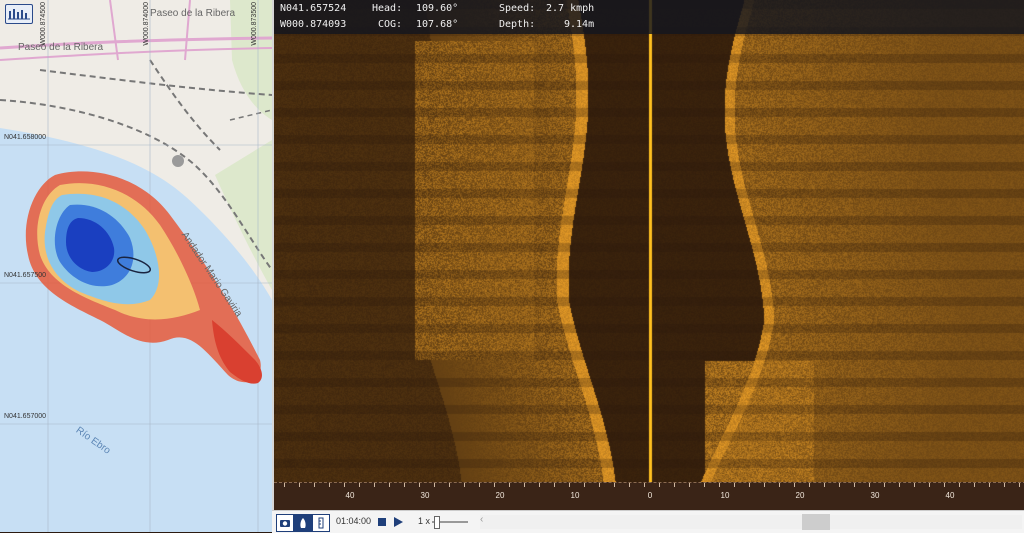  I want to click on playback-speed: 1 x, so click(424, 521).